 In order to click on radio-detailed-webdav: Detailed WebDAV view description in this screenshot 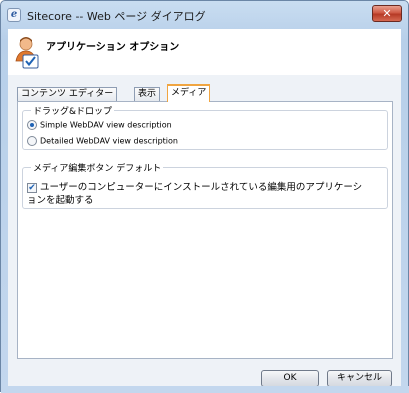, I will do `click(102, 143)`.